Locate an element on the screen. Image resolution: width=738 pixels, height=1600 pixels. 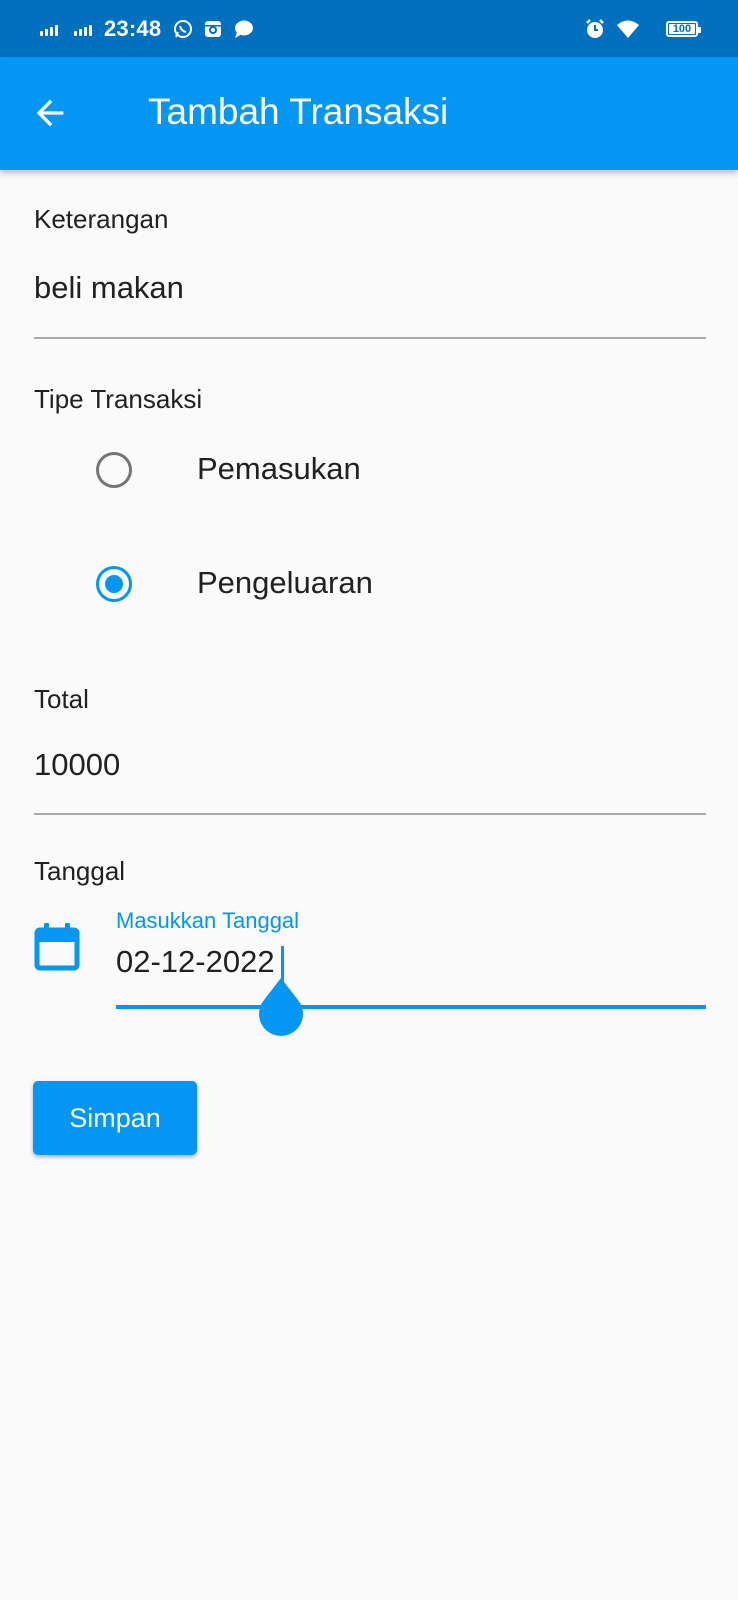
date-input-underline is located at coordinates (411, 1007).